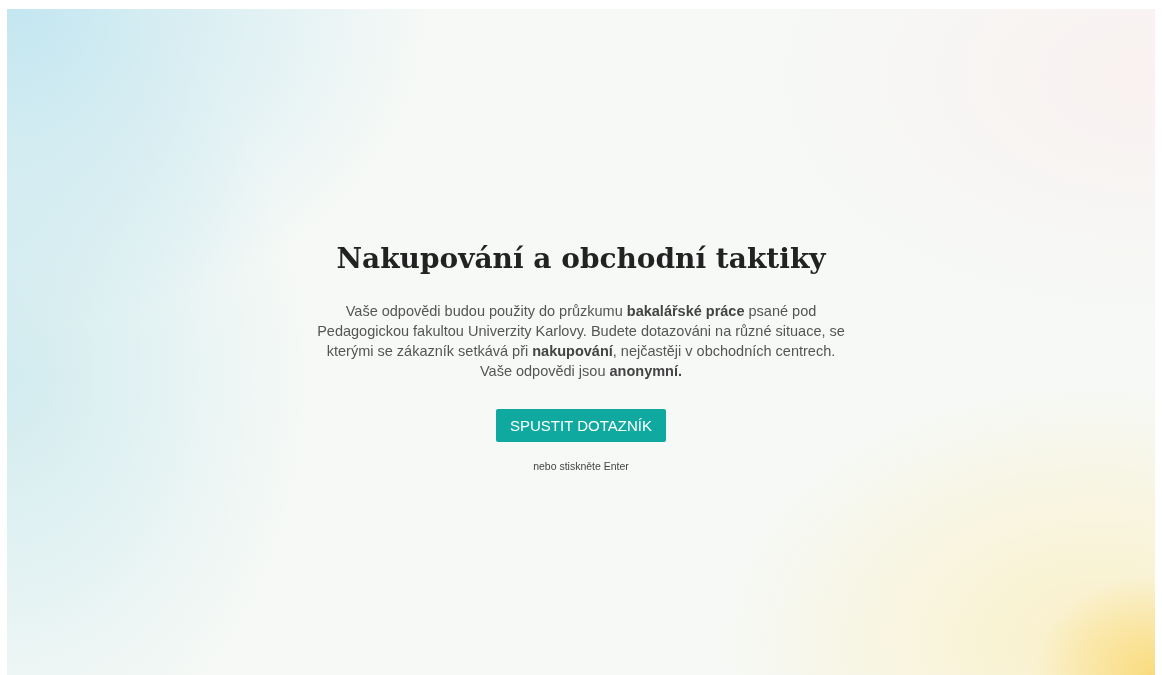  I want to click on intro-paragraph: Vaše odpovědi budou použity do průzkumu bakalářské práce psané pod Pedagogickou fakultou Univerzity Karlovy. Budete dotazováni na různé situace, se kterými se zákazník setkává při nakupování, nejčastěji v obchodních centrech. Vaše odpovědi jsou anonymní., so click(581, 341).